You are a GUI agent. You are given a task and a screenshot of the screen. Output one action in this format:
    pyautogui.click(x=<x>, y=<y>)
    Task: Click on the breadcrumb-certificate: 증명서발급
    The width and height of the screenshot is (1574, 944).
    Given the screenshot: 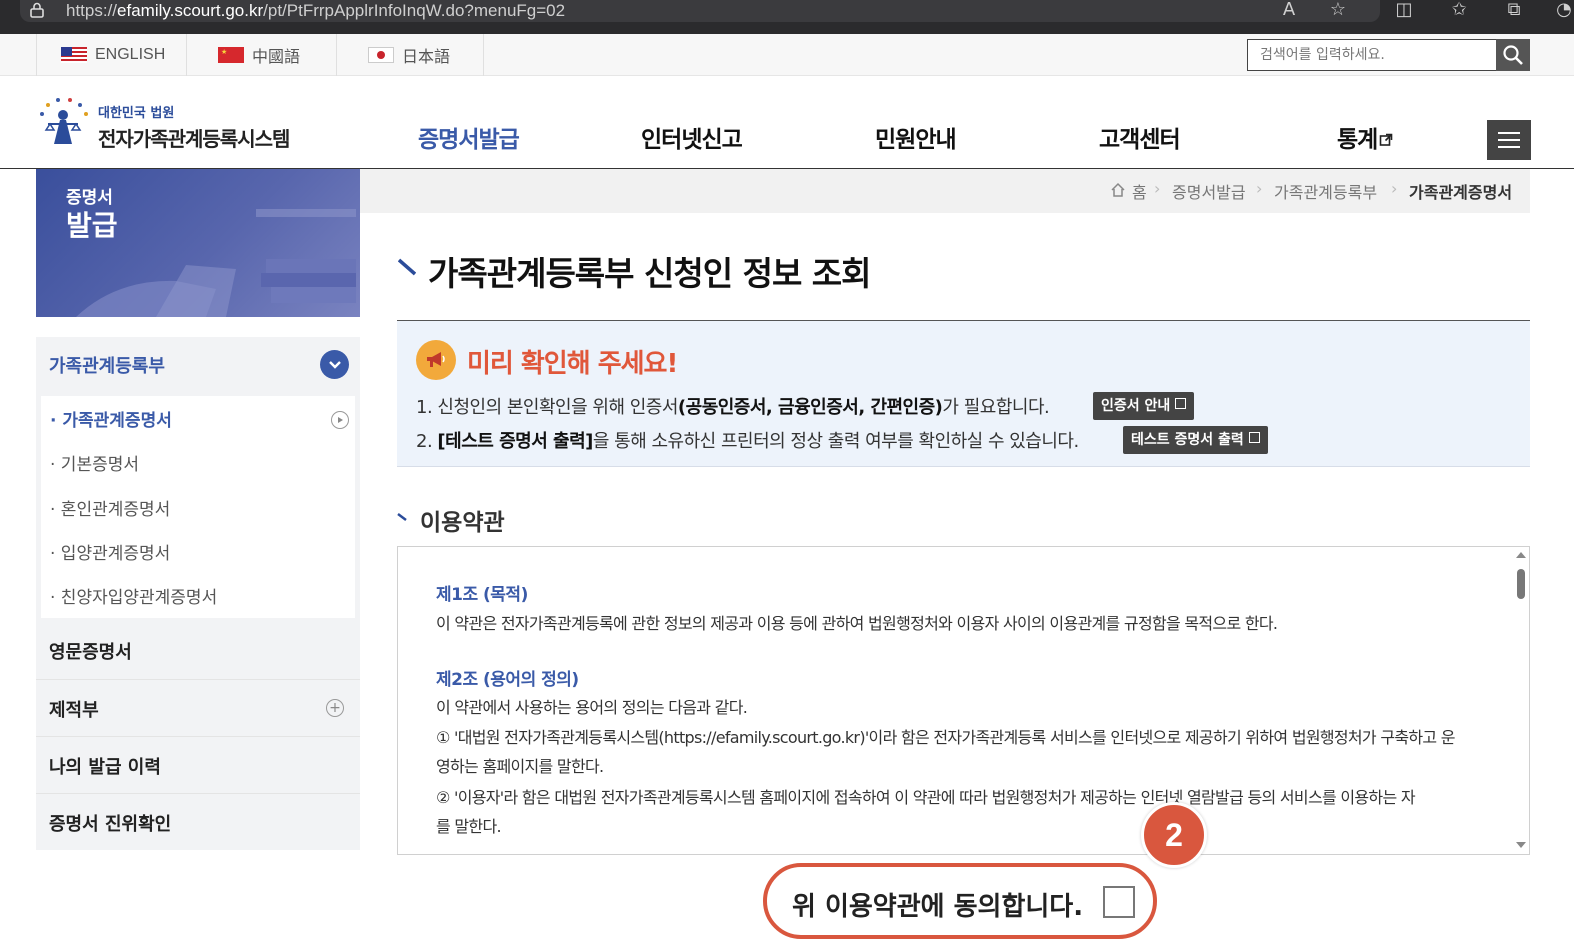 What is the action you would take?
    pyautogui.click(x=1209, y=191)
    